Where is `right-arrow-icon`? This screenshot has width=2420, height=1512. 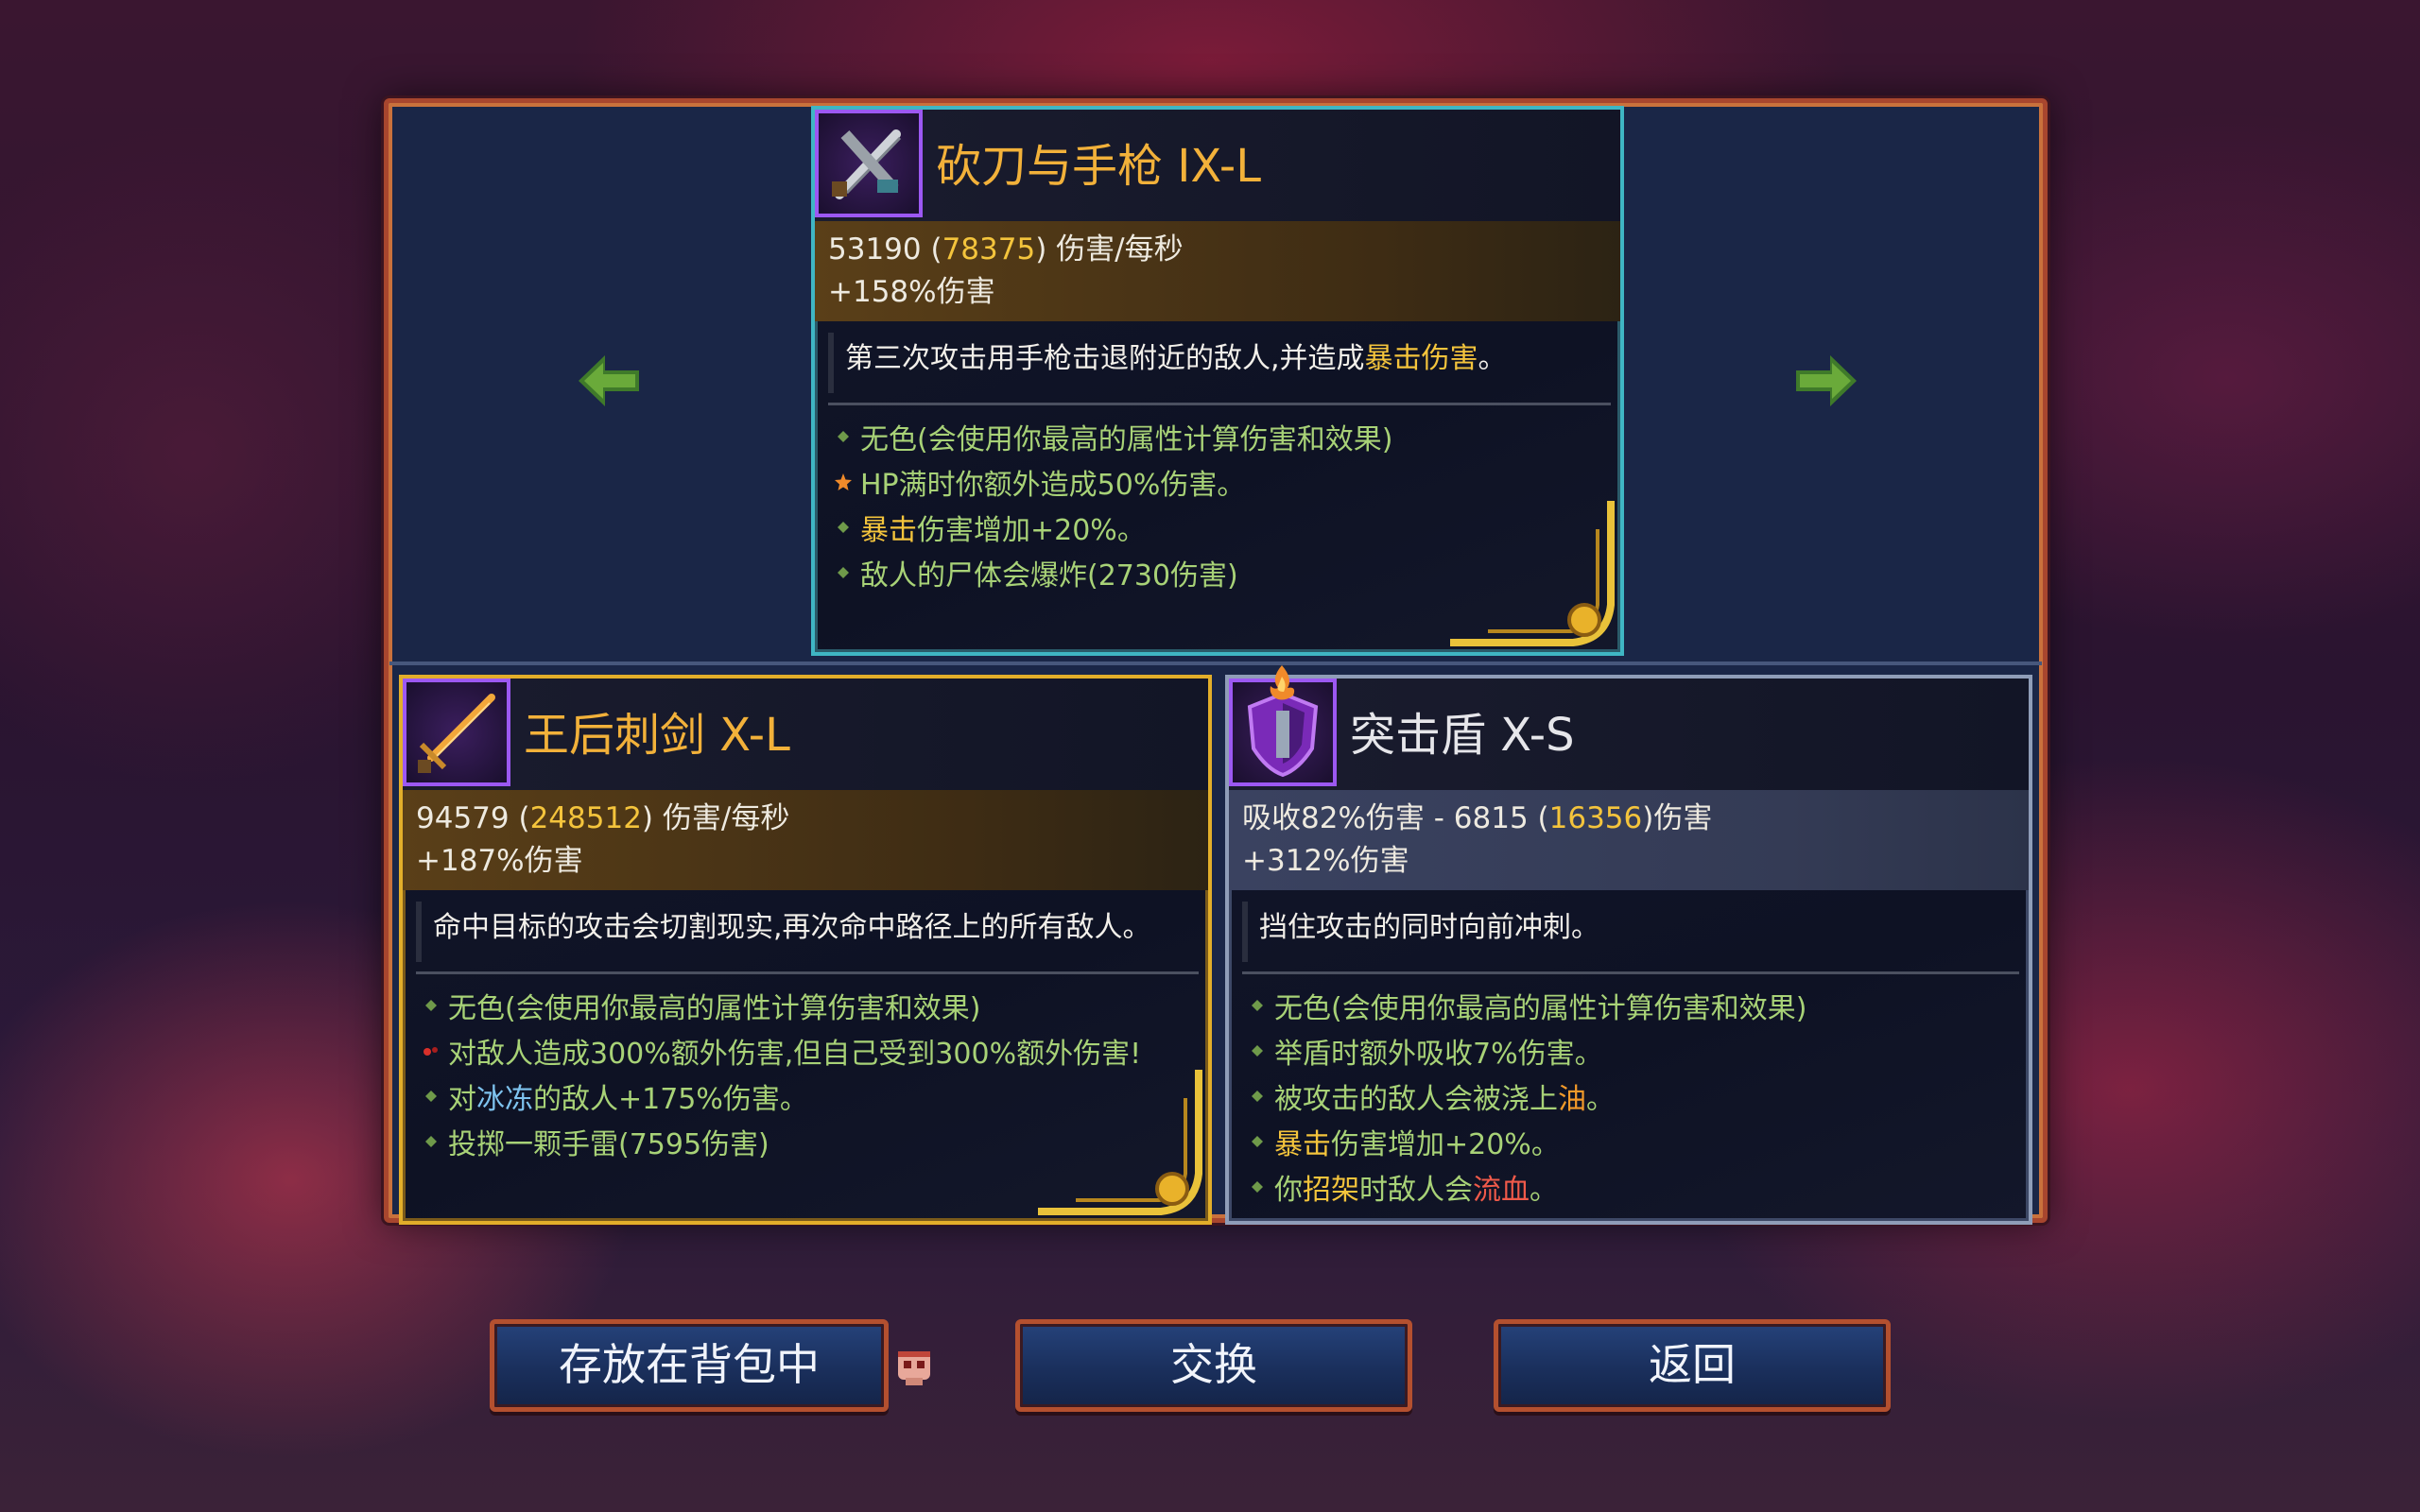 right-arrow-icon is located at coordinates (1826, 380).